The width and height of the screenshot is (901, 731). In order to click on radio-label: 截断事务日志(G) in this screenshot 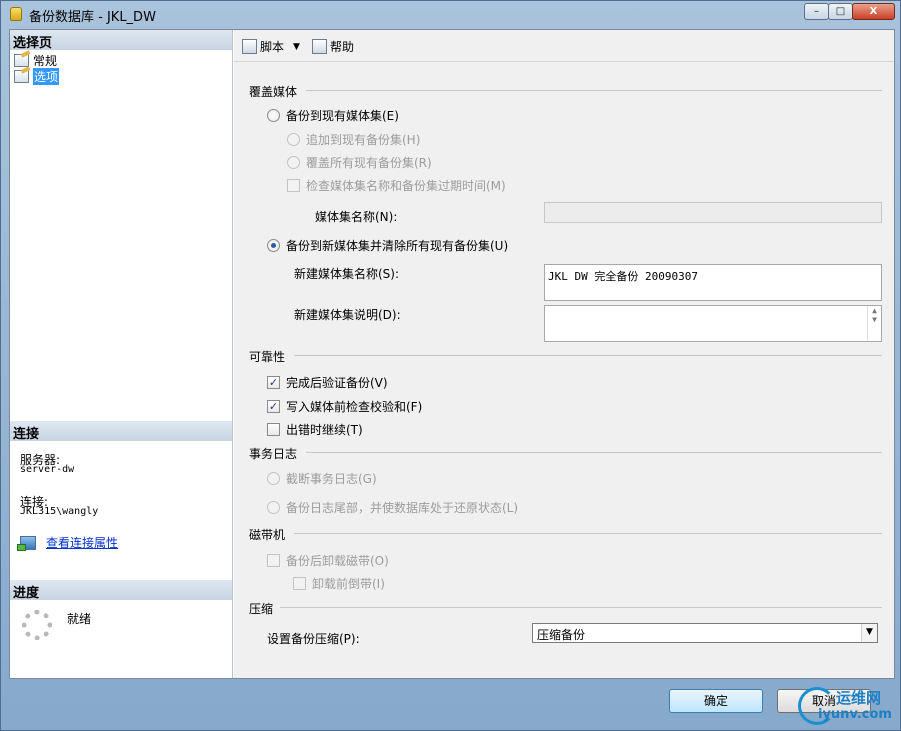, I will do `click(331, 479)`.